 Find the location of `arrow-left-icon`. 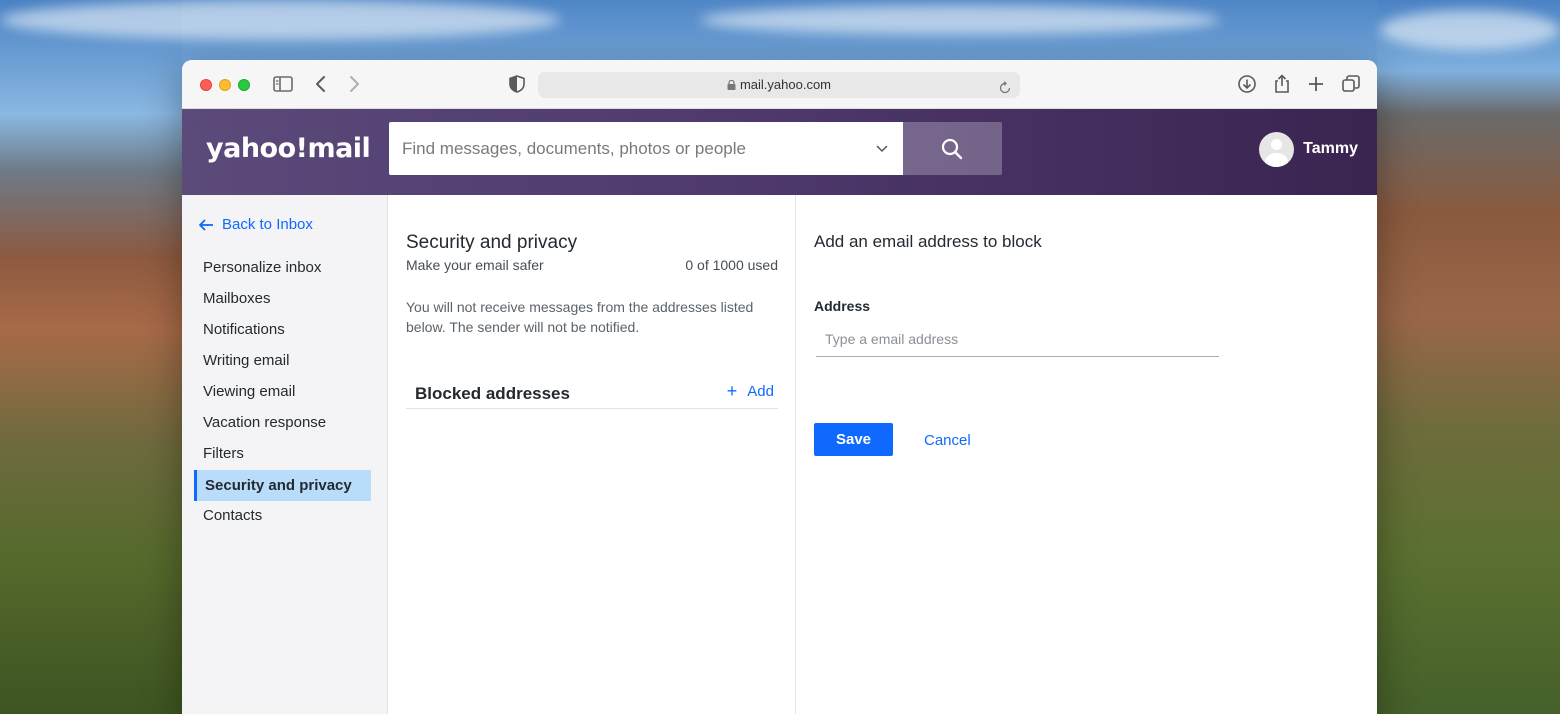

arrow-left-icon is located at coordinates (206, 224).